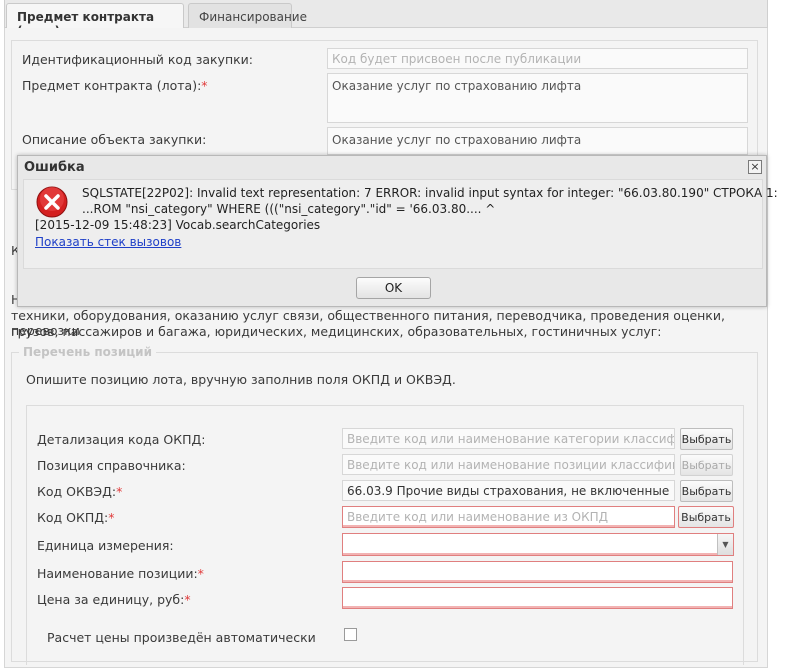  What do you see at coordinates (95, 20) in the screenshot?
I see `tab-contract-subject: Предмет контракта (лота)` at bounding box center [95, 20].